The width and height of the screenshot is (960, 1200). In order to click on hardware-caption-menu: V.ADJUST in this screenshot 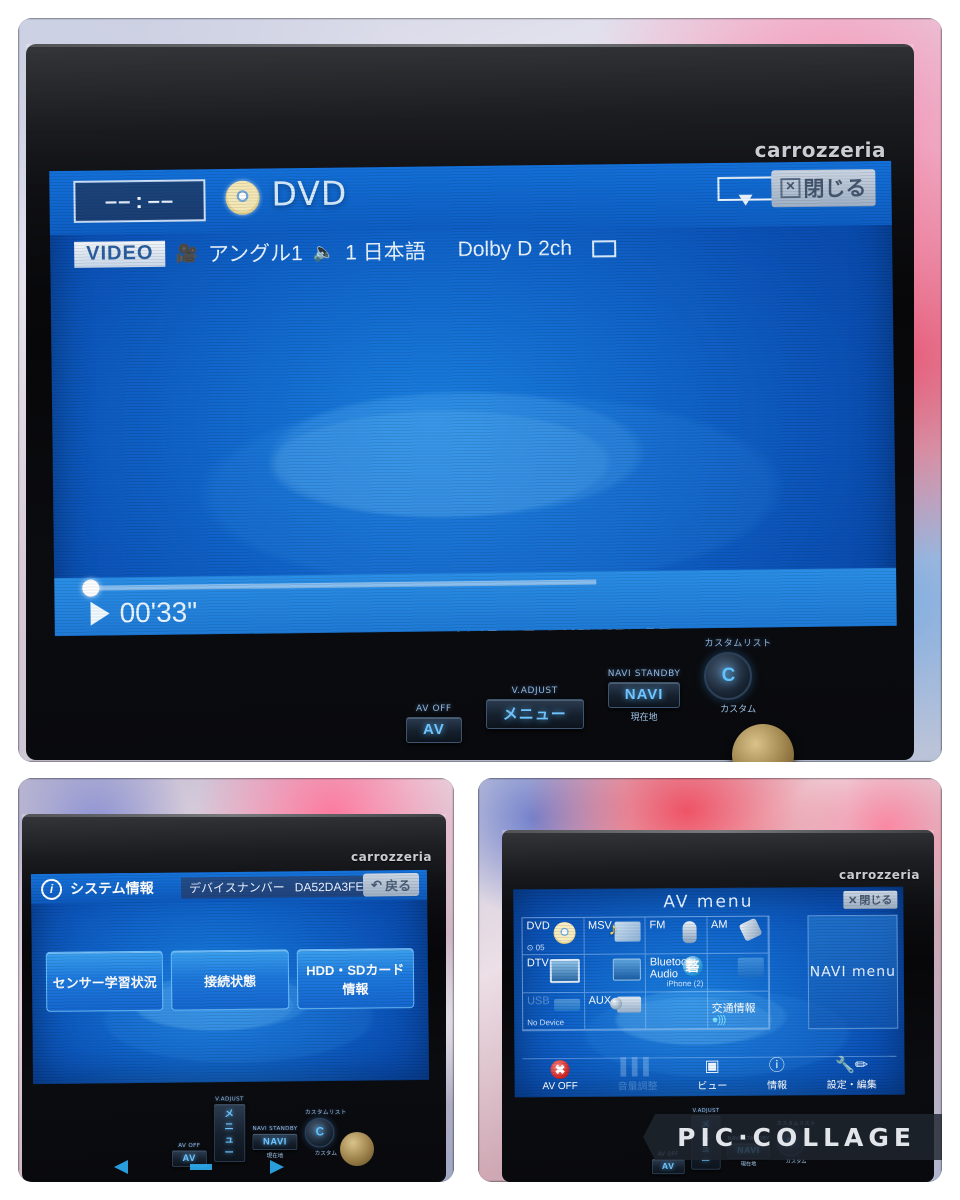, I will do `click(534, 691)`.